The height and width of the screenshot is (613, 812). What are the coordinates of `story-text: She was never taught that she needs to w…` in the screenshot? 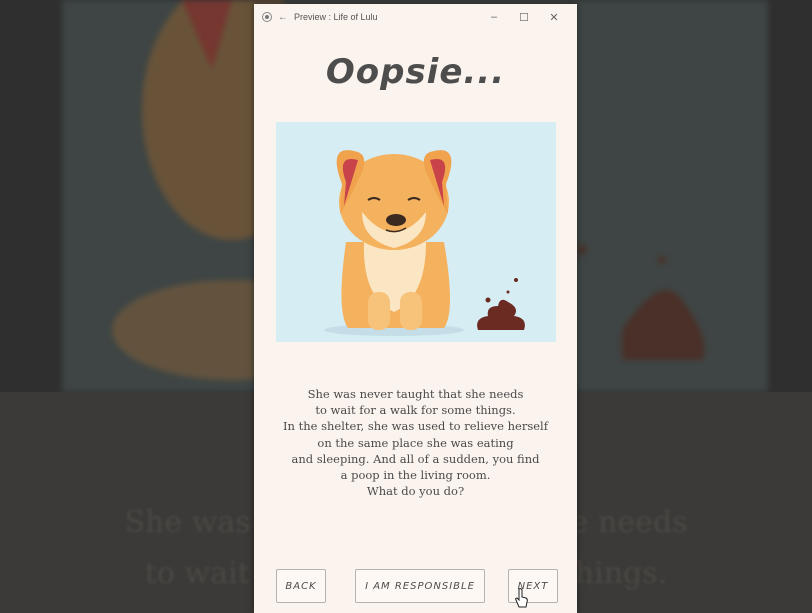 It's located at (415, 442).